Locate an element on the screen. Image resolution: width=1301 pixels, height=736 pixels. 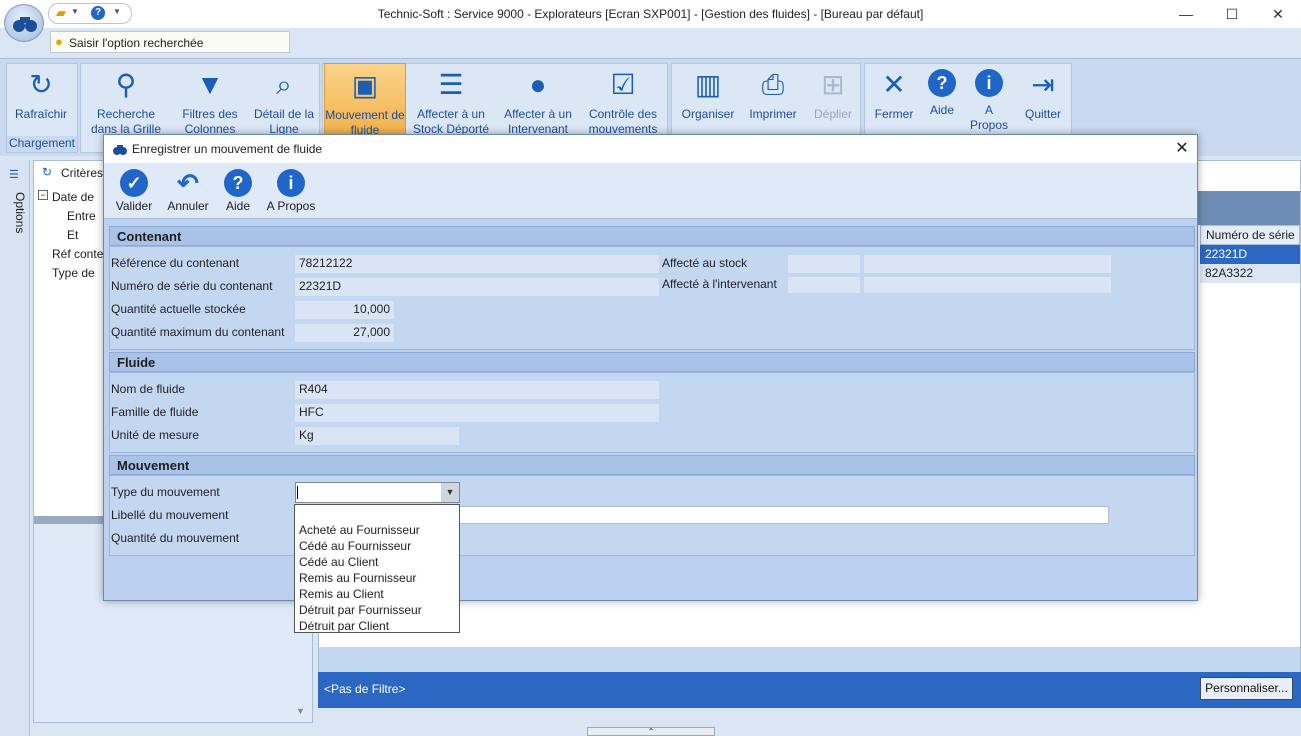
ribbon-button-label: Mouvement de fluide is located at coordinates (365, 122).